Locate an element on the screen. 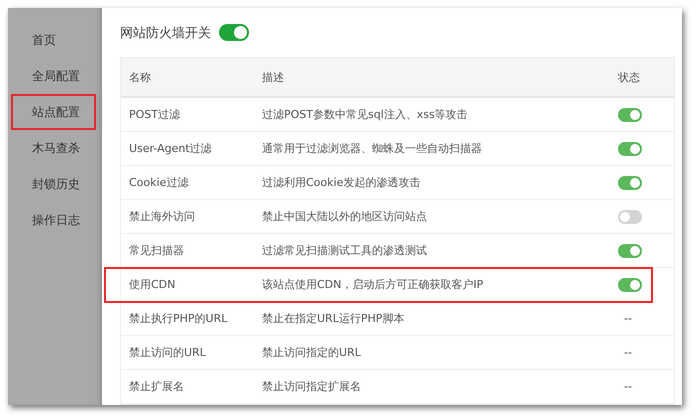 The image size is (700, 416). table-cell-text: 禁止中国大陆以外的地区访问站点 is located at coordinates (345, 216).